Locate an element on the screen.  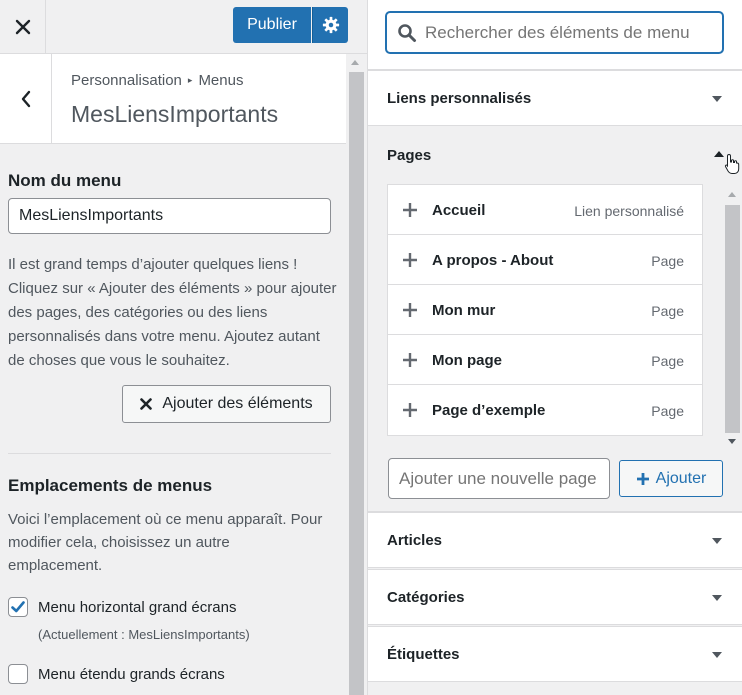
search-icon is located at coordinates (407, 32).